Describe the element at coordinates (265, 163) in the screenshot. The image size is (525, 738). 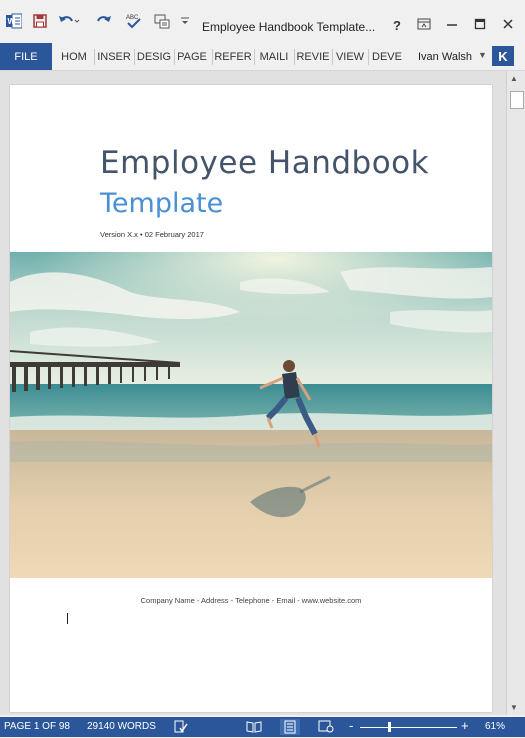
I see `document-heading: Employee Handbook` at that location.